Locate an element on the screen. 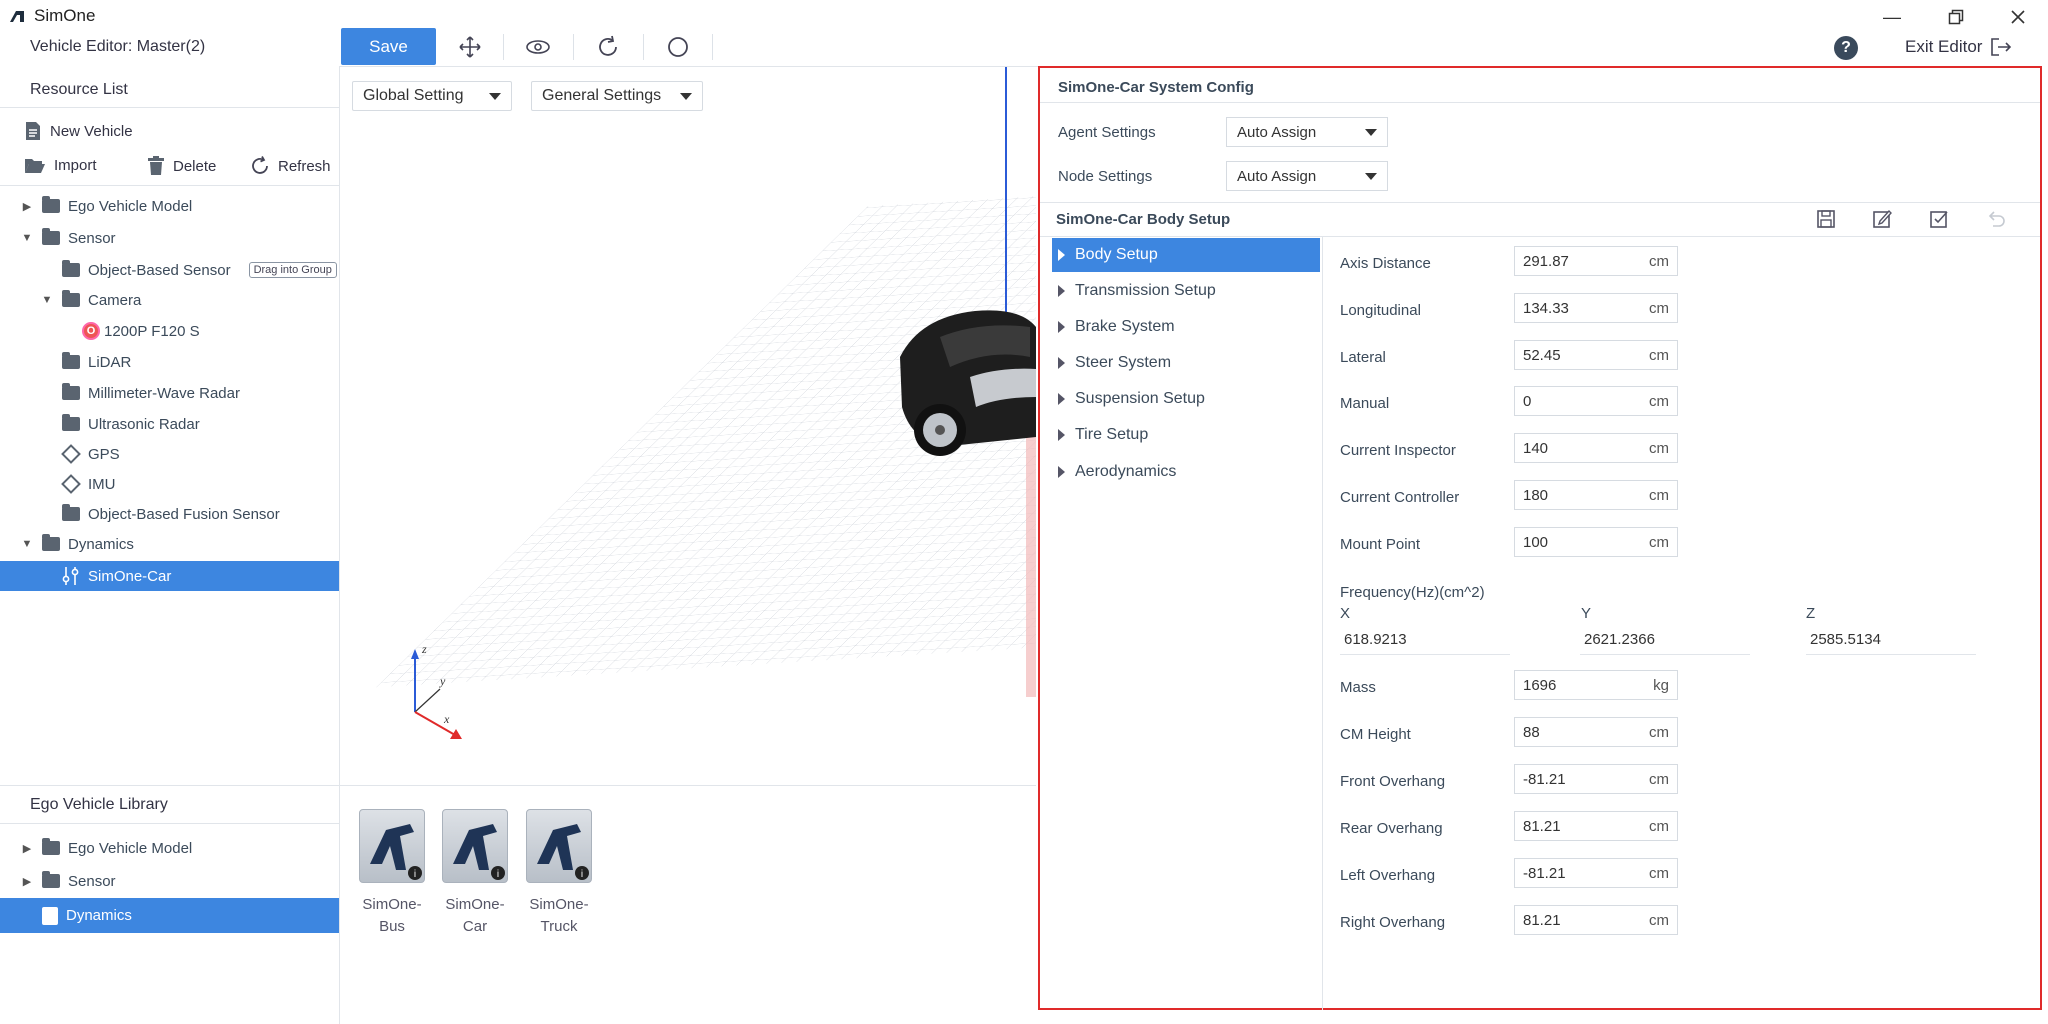 Image resolution: width=2048 pixels, height=1024 pixels. current-inspector-input: 140 cm is located at coordinates (1596, 448).